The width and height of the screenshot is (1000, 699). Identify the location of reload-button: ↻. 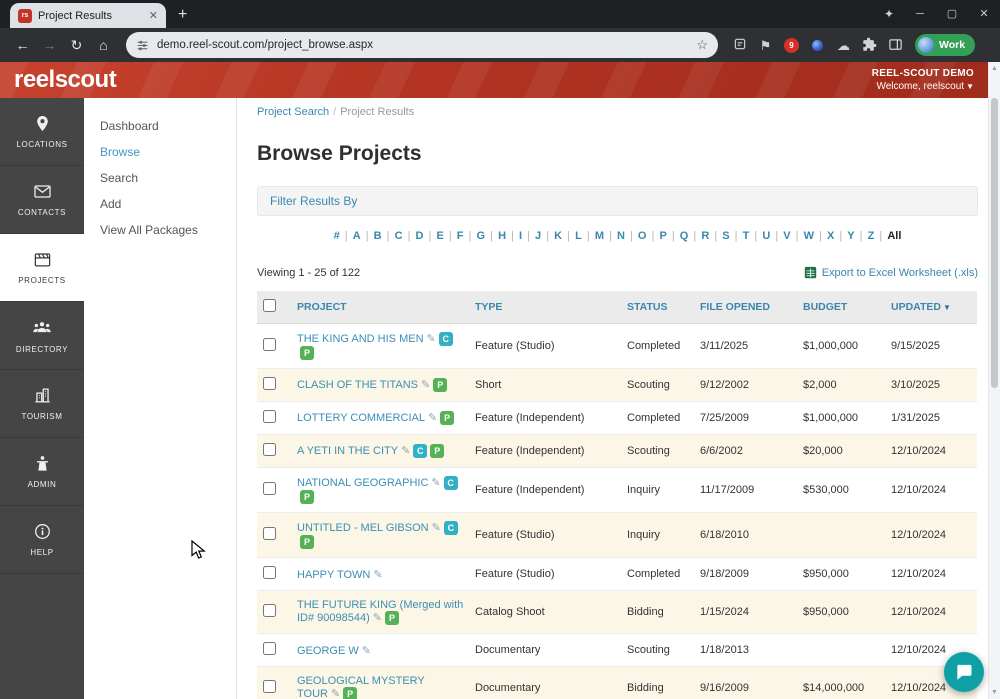
(76, 45).